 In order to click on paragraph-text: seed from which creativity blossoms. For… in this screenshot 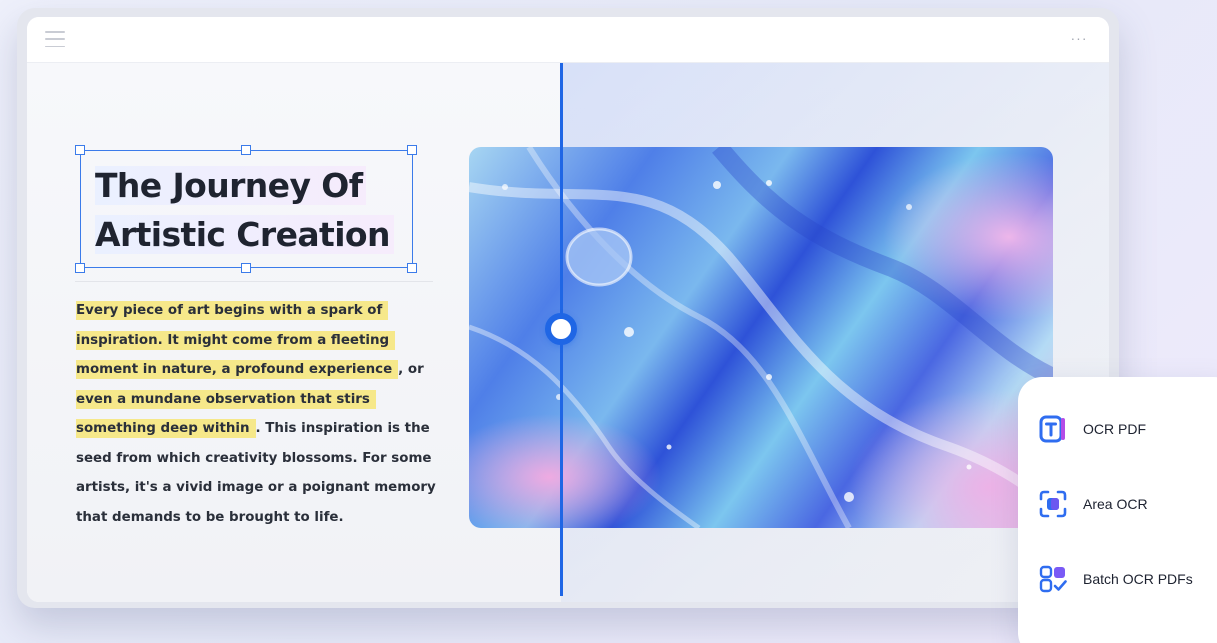, I will do `click(254, 458)`.